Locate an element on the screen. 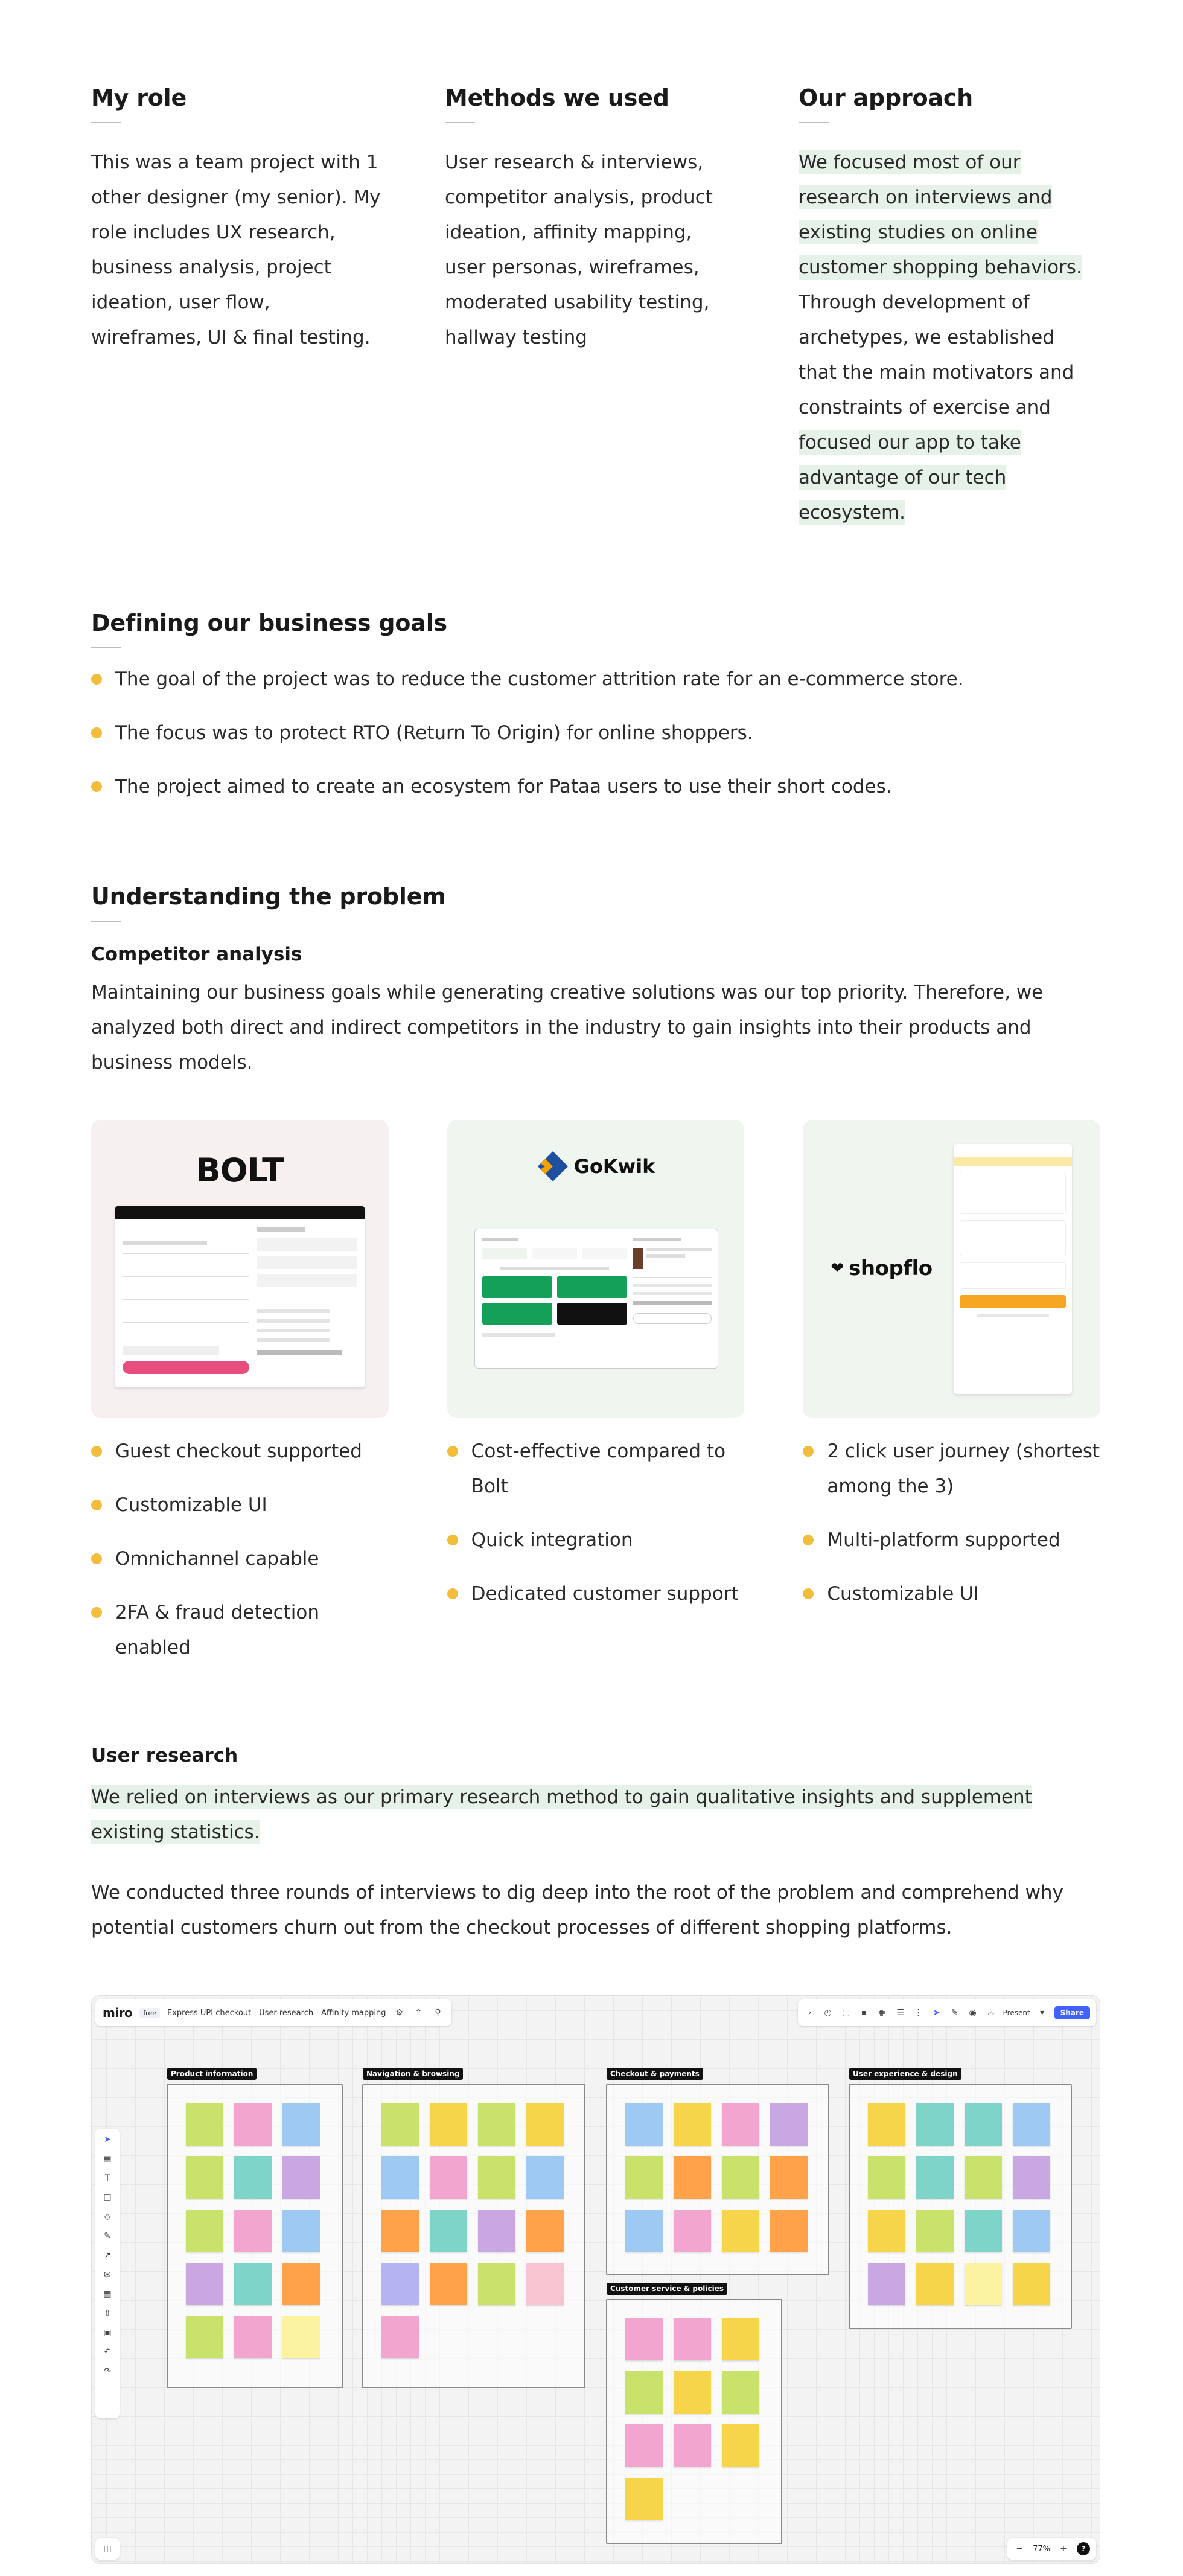 This screenshot has width=1183, height=2576. bell-icon: ♨ is located at coordinates (991, 2013).